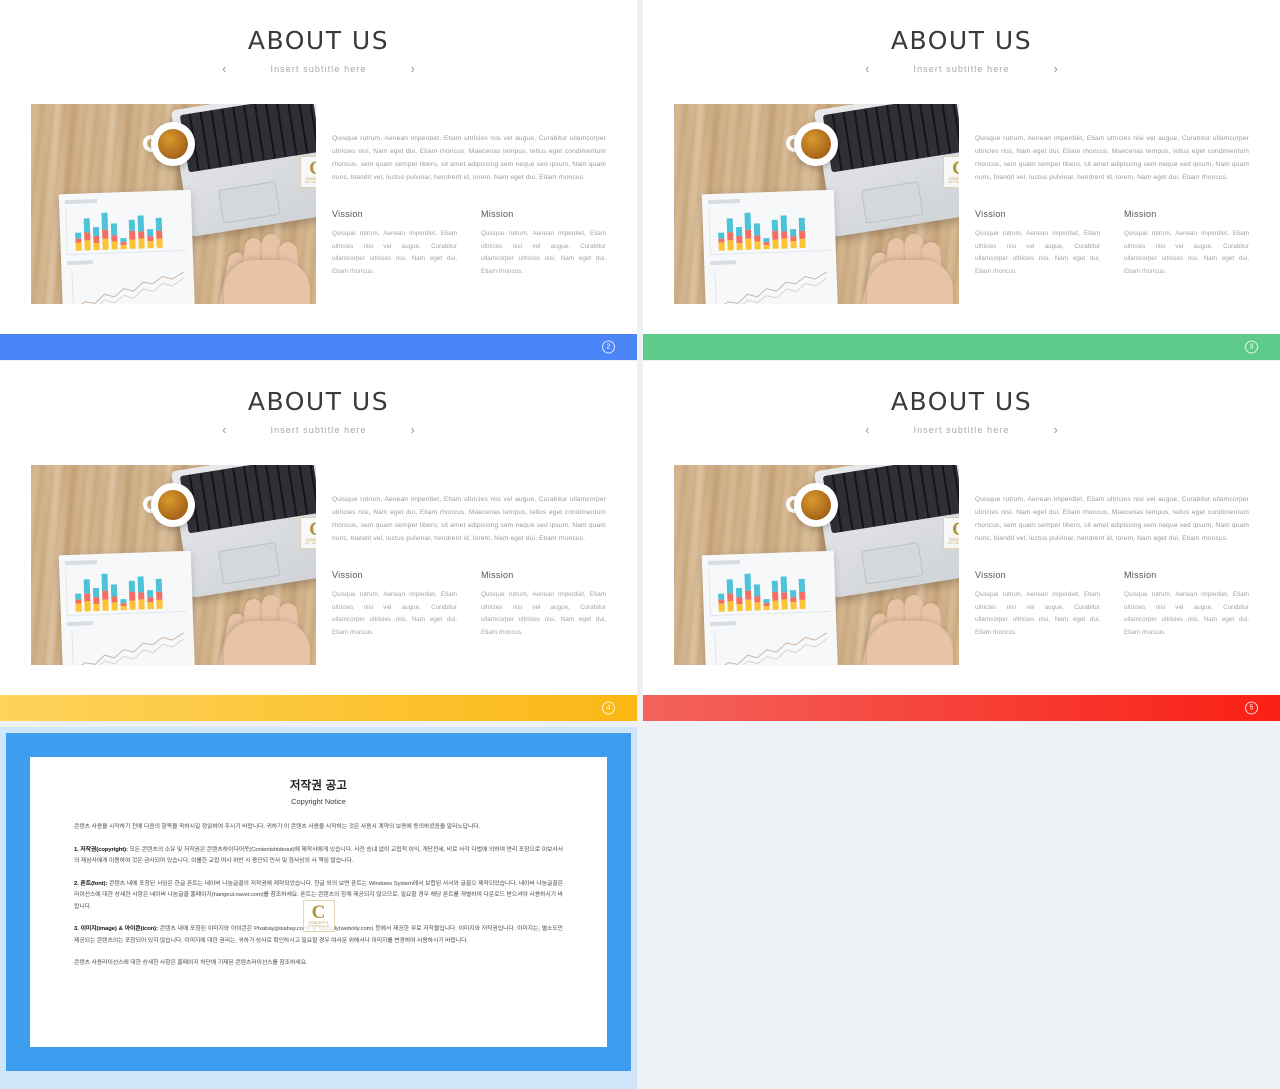 The height and width of the screenshot is (1089, 1280). I want to click on page-number-badge: 2, so click(608, 347).